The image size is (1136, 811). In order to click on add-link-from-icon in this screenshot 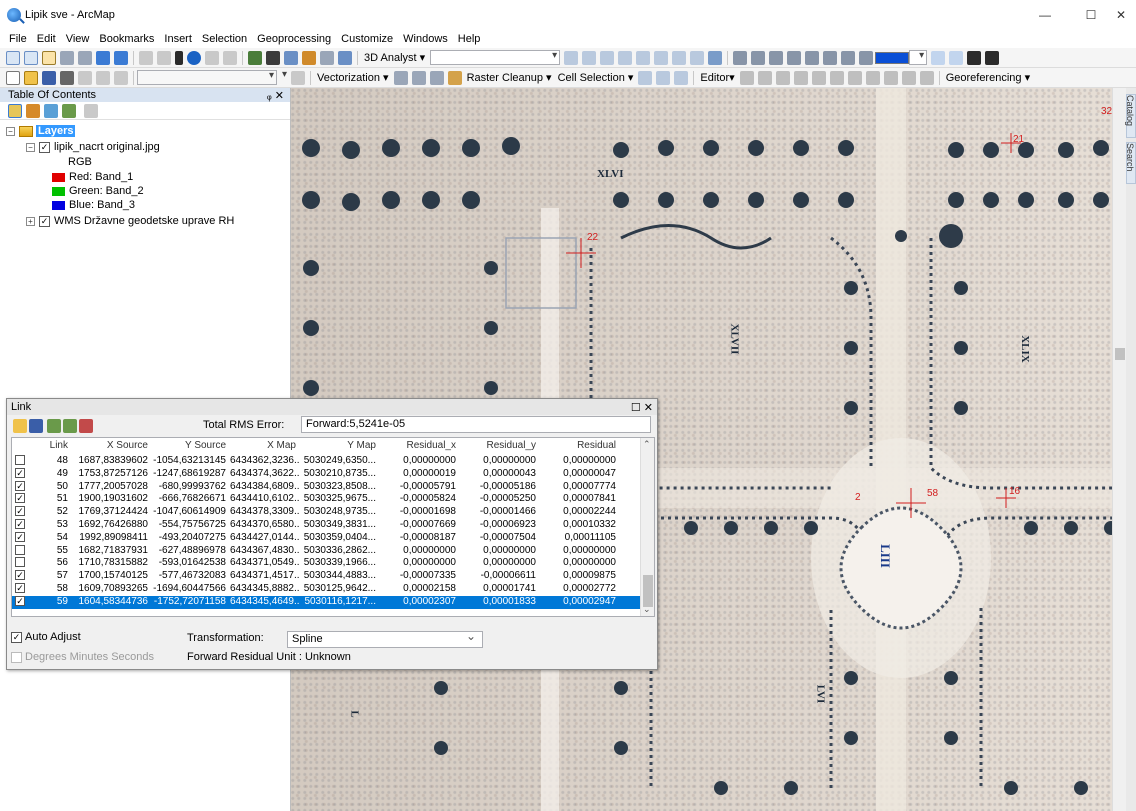, I will do `click(70, 426)`.